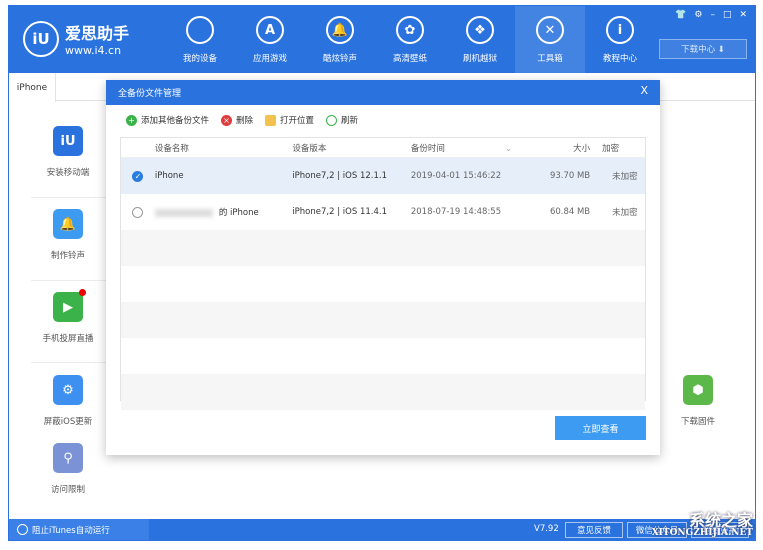  Describe the element at coordinates (223, 176) in the screenshot. I see `device-name: iPhone` at that location.